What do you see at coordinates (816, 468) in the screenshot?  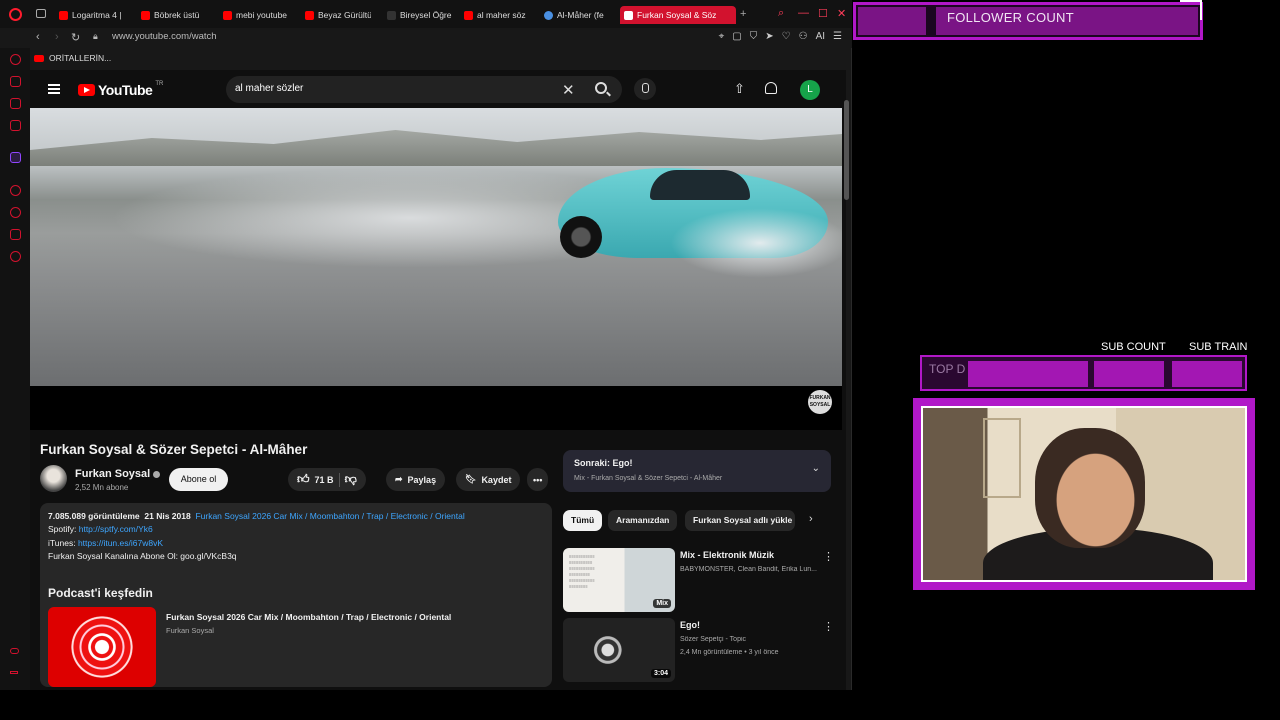 I see `chevron-down-icon: ⌄` at bounding box center [816, 468].